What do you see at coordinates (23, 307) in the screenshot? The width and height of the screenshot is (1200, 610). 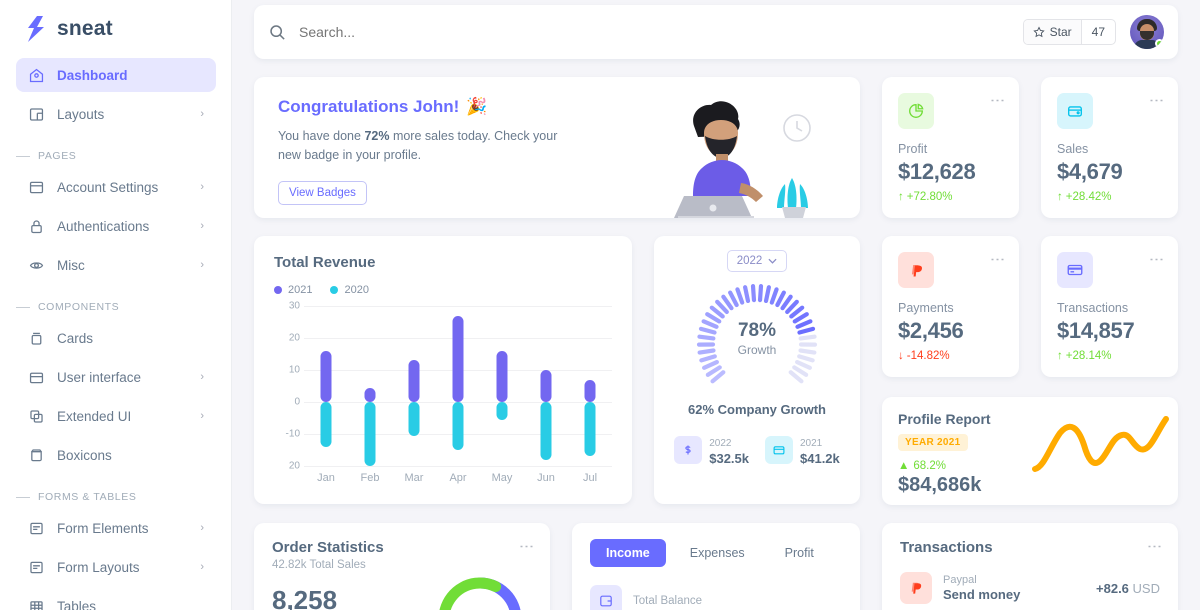 I see `section-dash` at bounding box center [23, 307].